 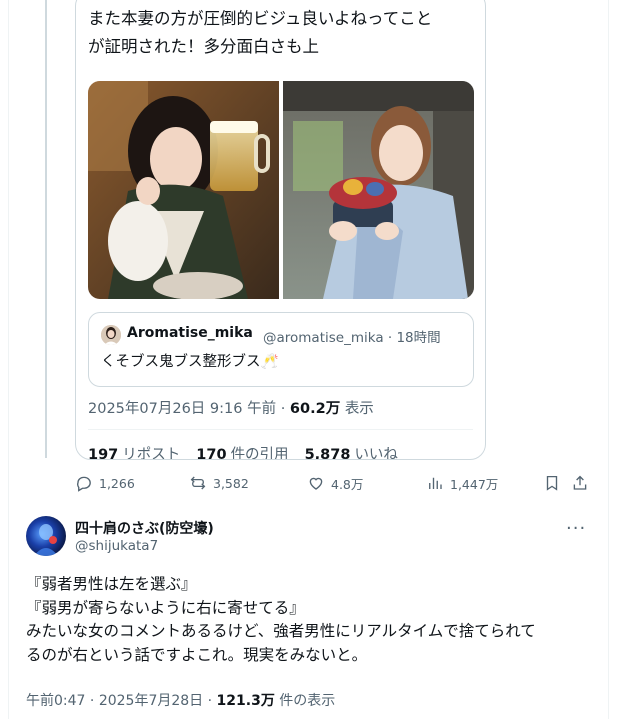 I want to click on photo-right-image, so click(x=378, y=190).